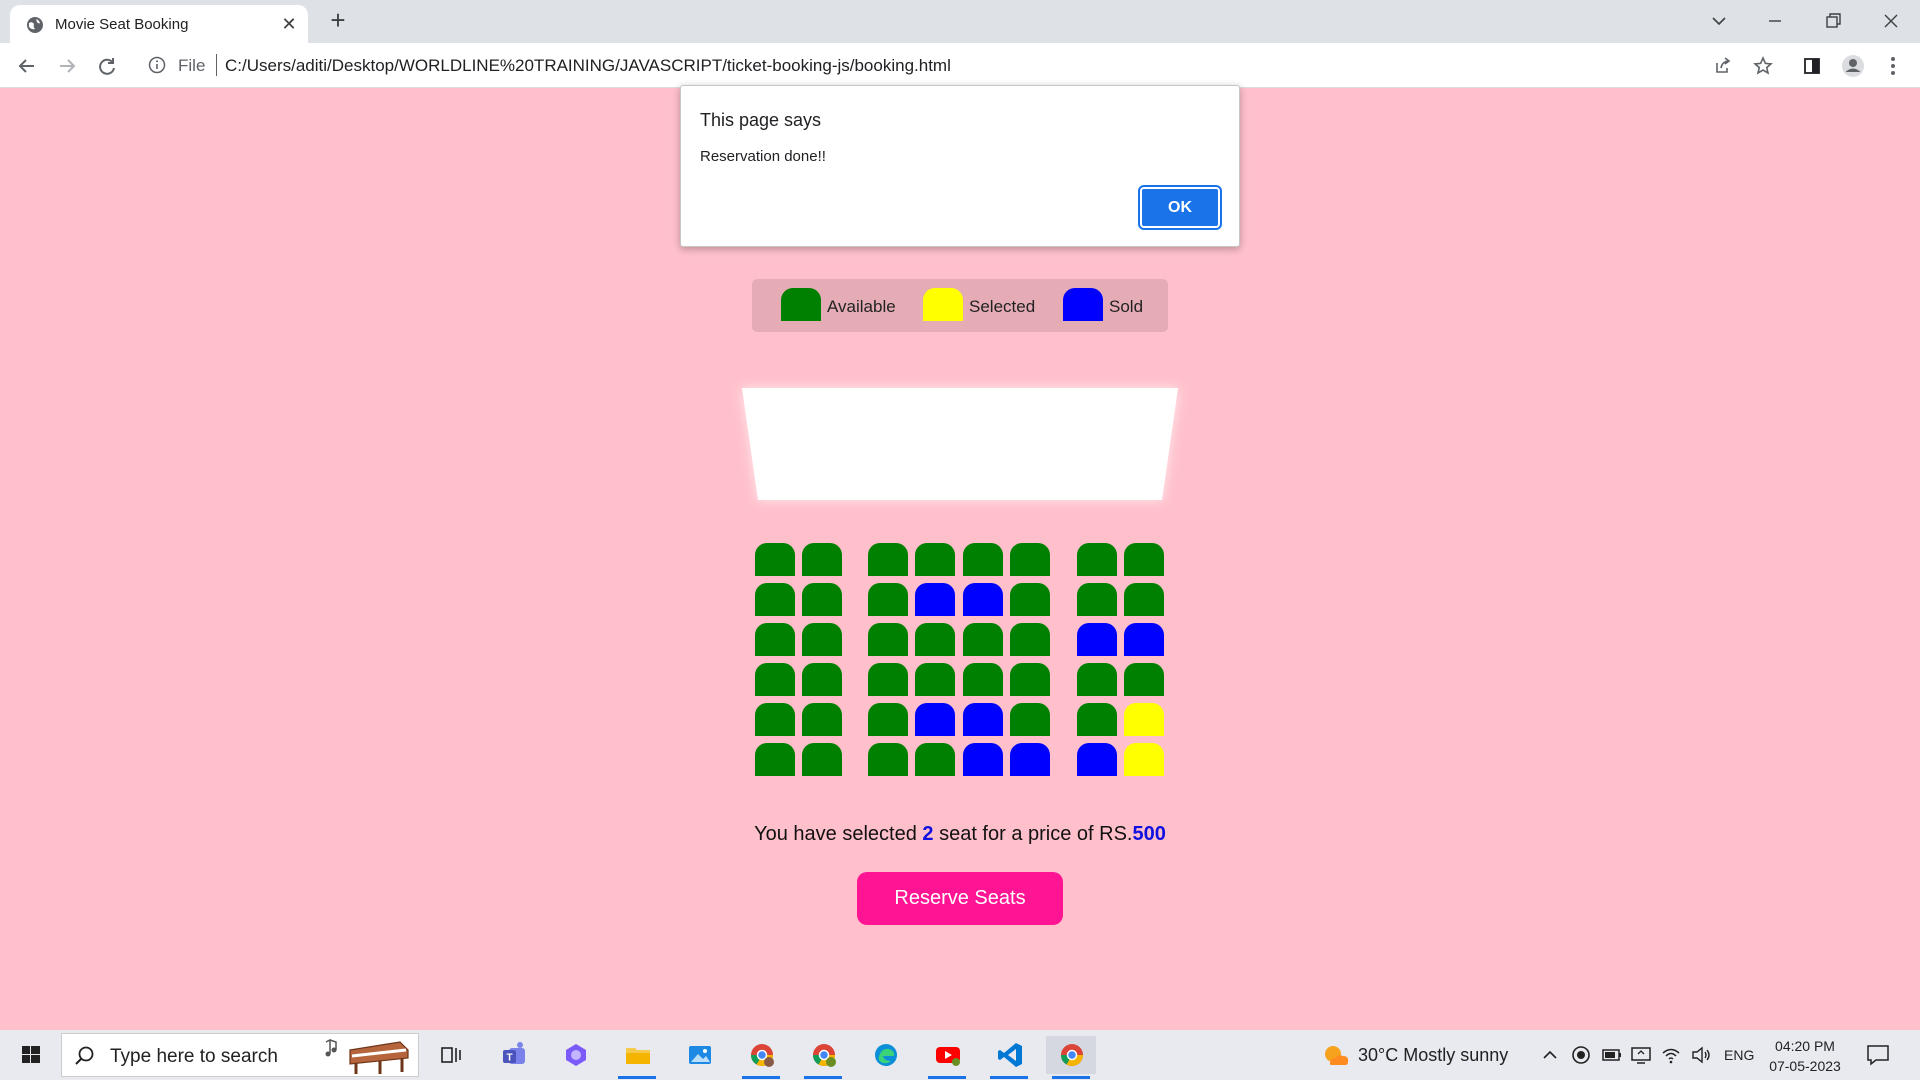 This screenshot has width=1920, height=1080. I want to click on summary-middle: seat for a price of RS., so click(1033, 834).